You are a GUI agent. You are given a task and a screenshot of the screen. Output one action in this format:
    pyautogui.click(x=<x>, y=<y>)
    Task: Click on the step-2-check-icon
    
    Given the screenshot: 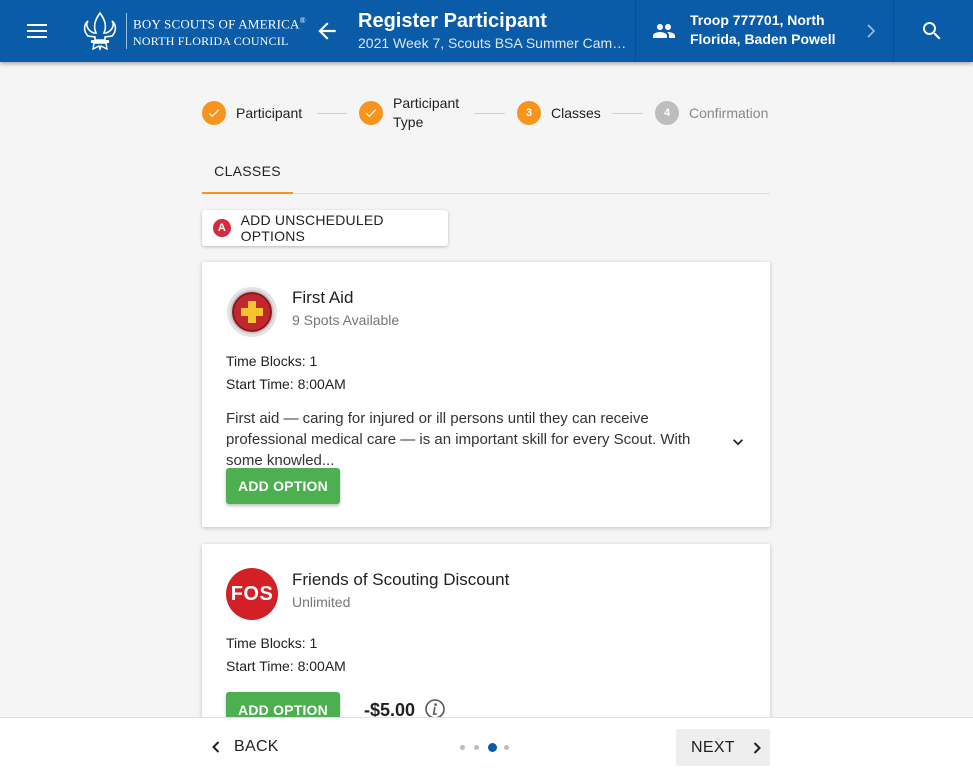 What is the action you would take?
    pyautogui.click(x=371, y=113)
    